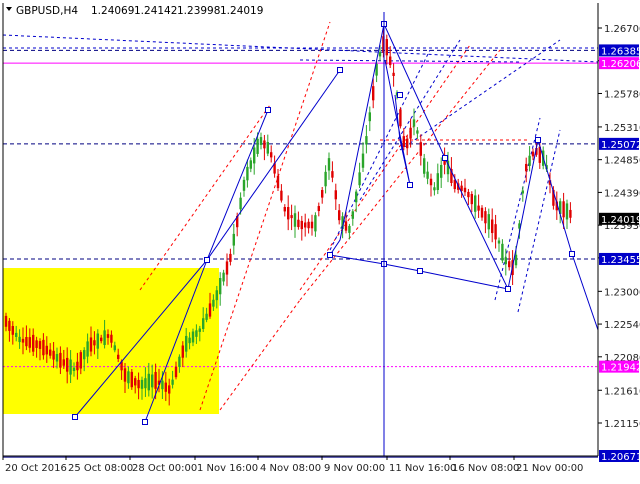 The height and width of the screenshot is (484, 640). I want to click on time-tick-label: 9 Nov 00:00, so click(354, 468).